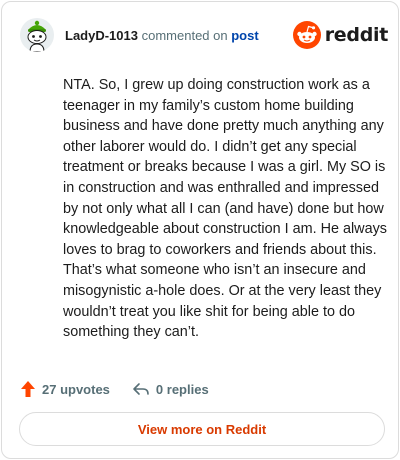  What do you see at coordinates (114, 389) in the screenshot?
I see `comment-actions: 27 upvotes 0 replies` at bounding box center [114, 389].